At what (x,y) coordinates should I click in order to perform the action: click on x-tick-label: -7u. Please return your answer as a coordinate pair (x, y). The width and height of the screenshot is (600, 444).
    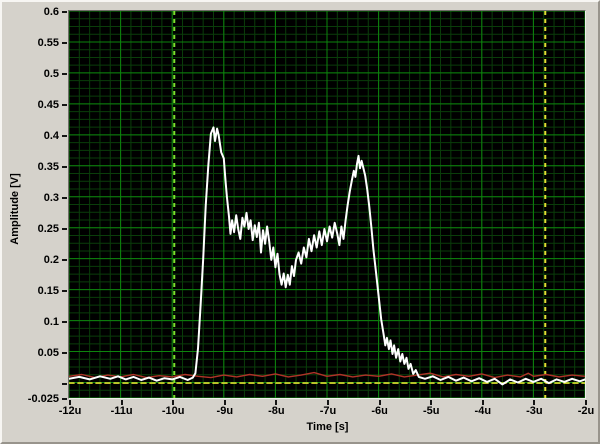
    Looking at the image, I should click on (328, 411).